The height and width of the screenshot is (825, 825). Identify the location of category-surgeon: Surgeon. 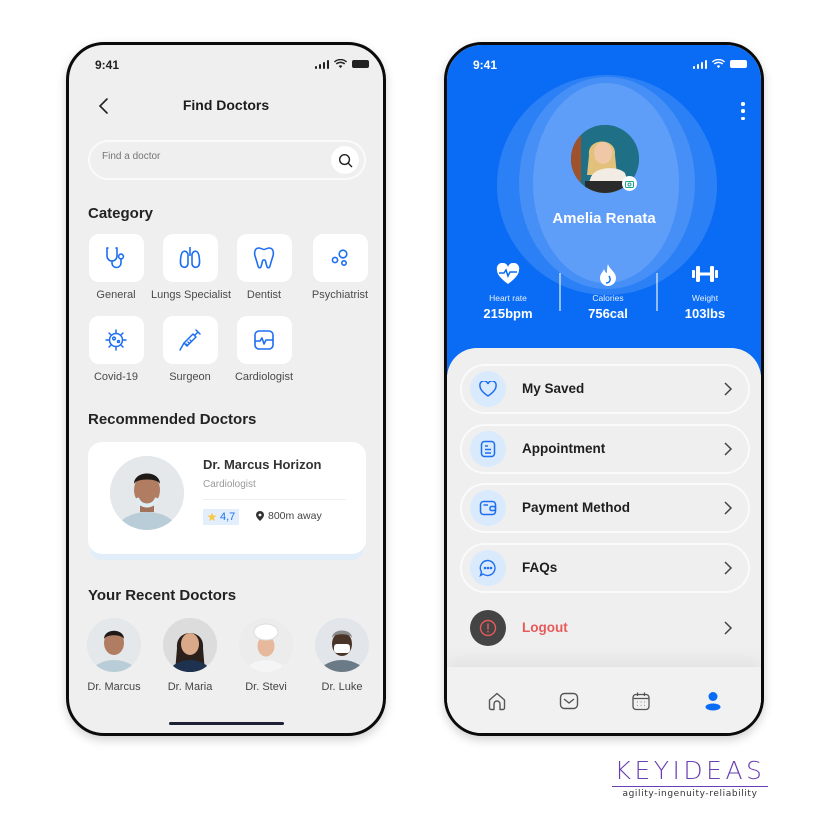
(190, 349).